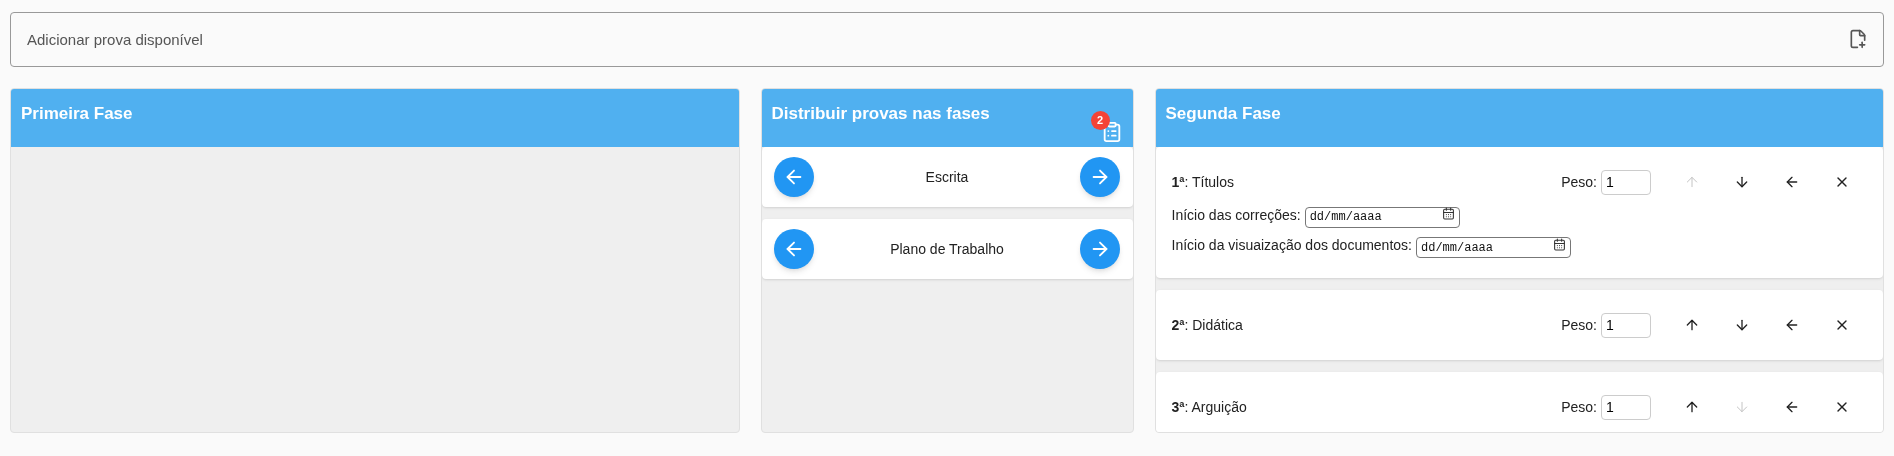 This screenshot has height=456, width=1894. Describe the element at coordinates (77, 113) in the screenshot. I see `panel-title: Primeira Fase` at that location.